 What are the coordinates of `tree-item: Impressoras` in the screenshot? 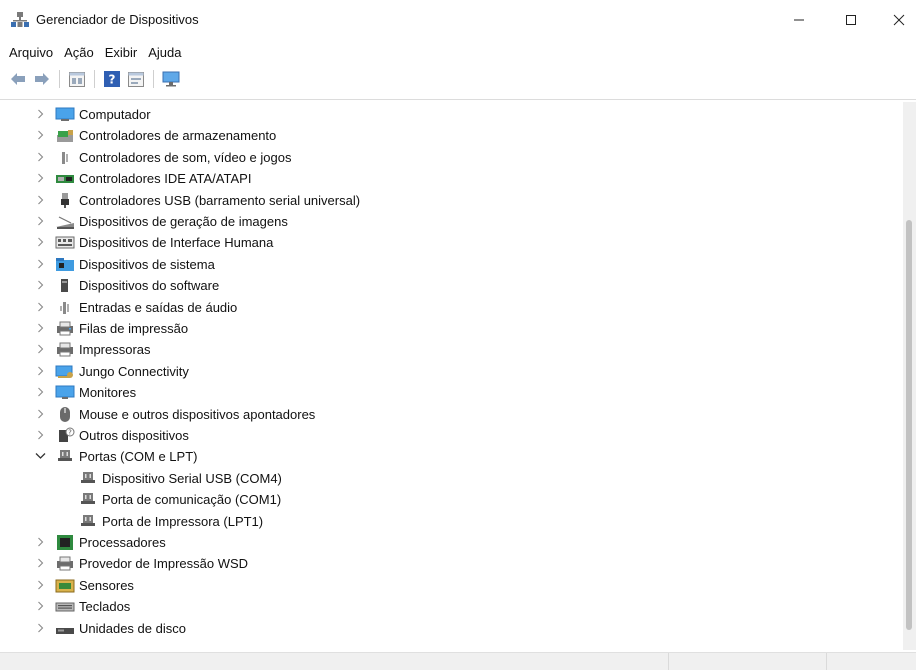 It's located at (450, 349).